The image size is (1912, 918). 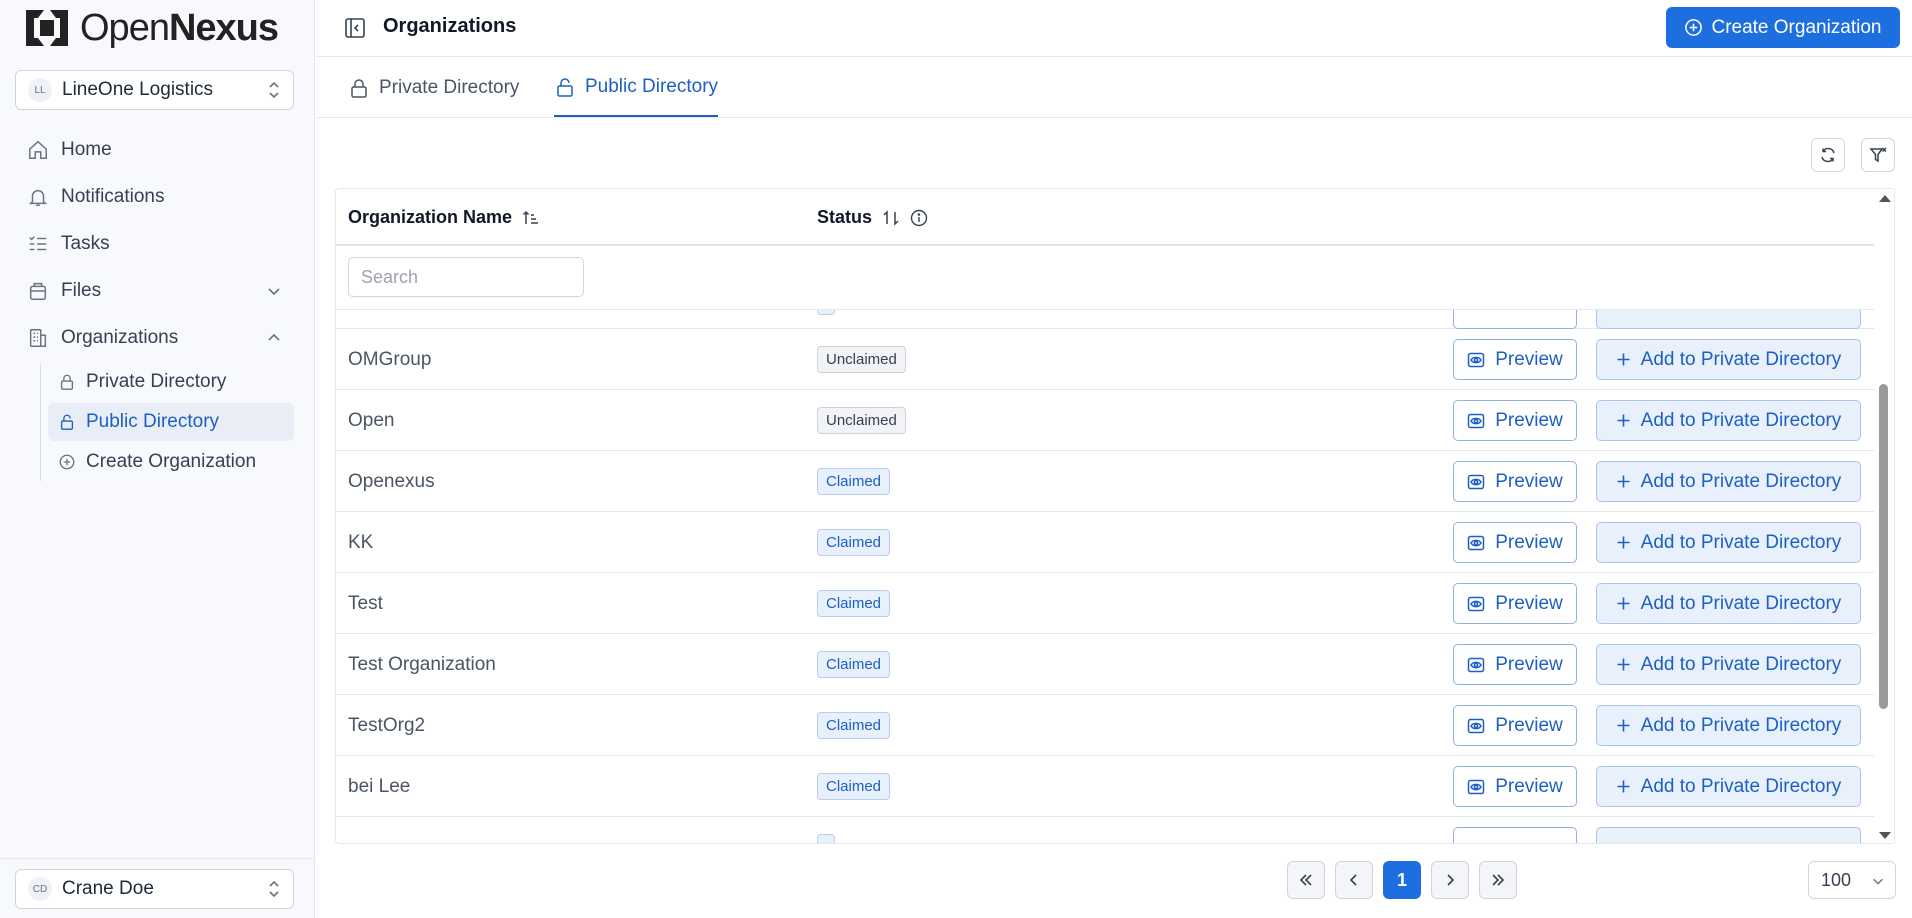 I want to click on next-page-button, so click(x=1450, y=880).